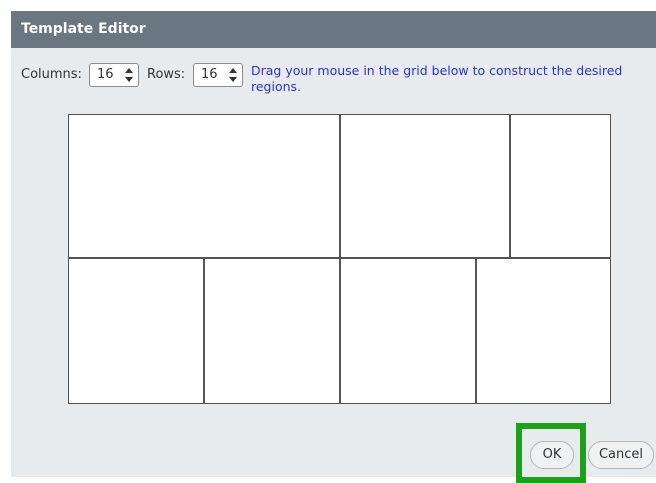 Image resolution: width=656 pixels, height=483 pixels. Describe the element at coordinates (51, 74) in the screenshot. I see `columns-label: Columns:` at that location.